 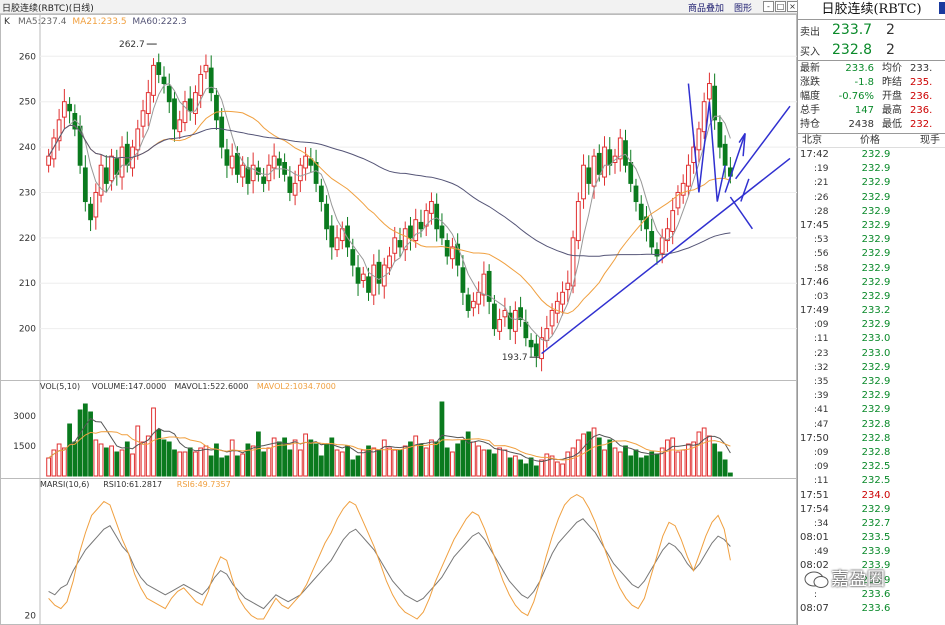 What do you see at coordinates (876, 552) in the screenshot?
I see `tick-price: 233.9` at bounding box center [876, 552].